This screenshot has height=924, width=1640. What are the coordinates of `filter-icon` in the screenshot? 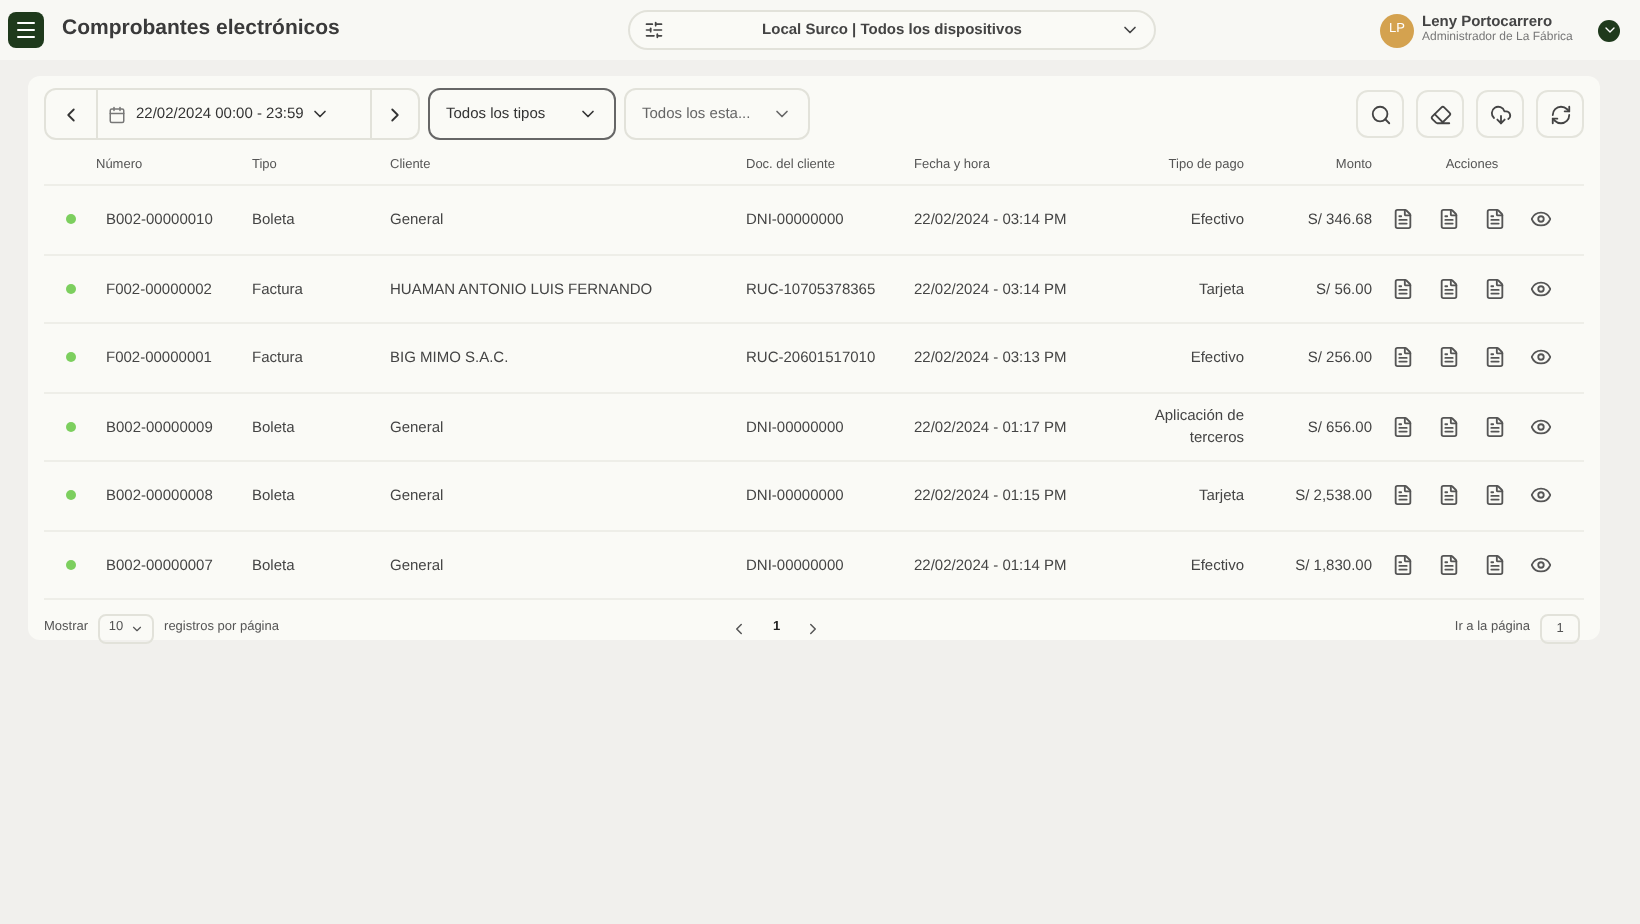 It's located at (654, 30).